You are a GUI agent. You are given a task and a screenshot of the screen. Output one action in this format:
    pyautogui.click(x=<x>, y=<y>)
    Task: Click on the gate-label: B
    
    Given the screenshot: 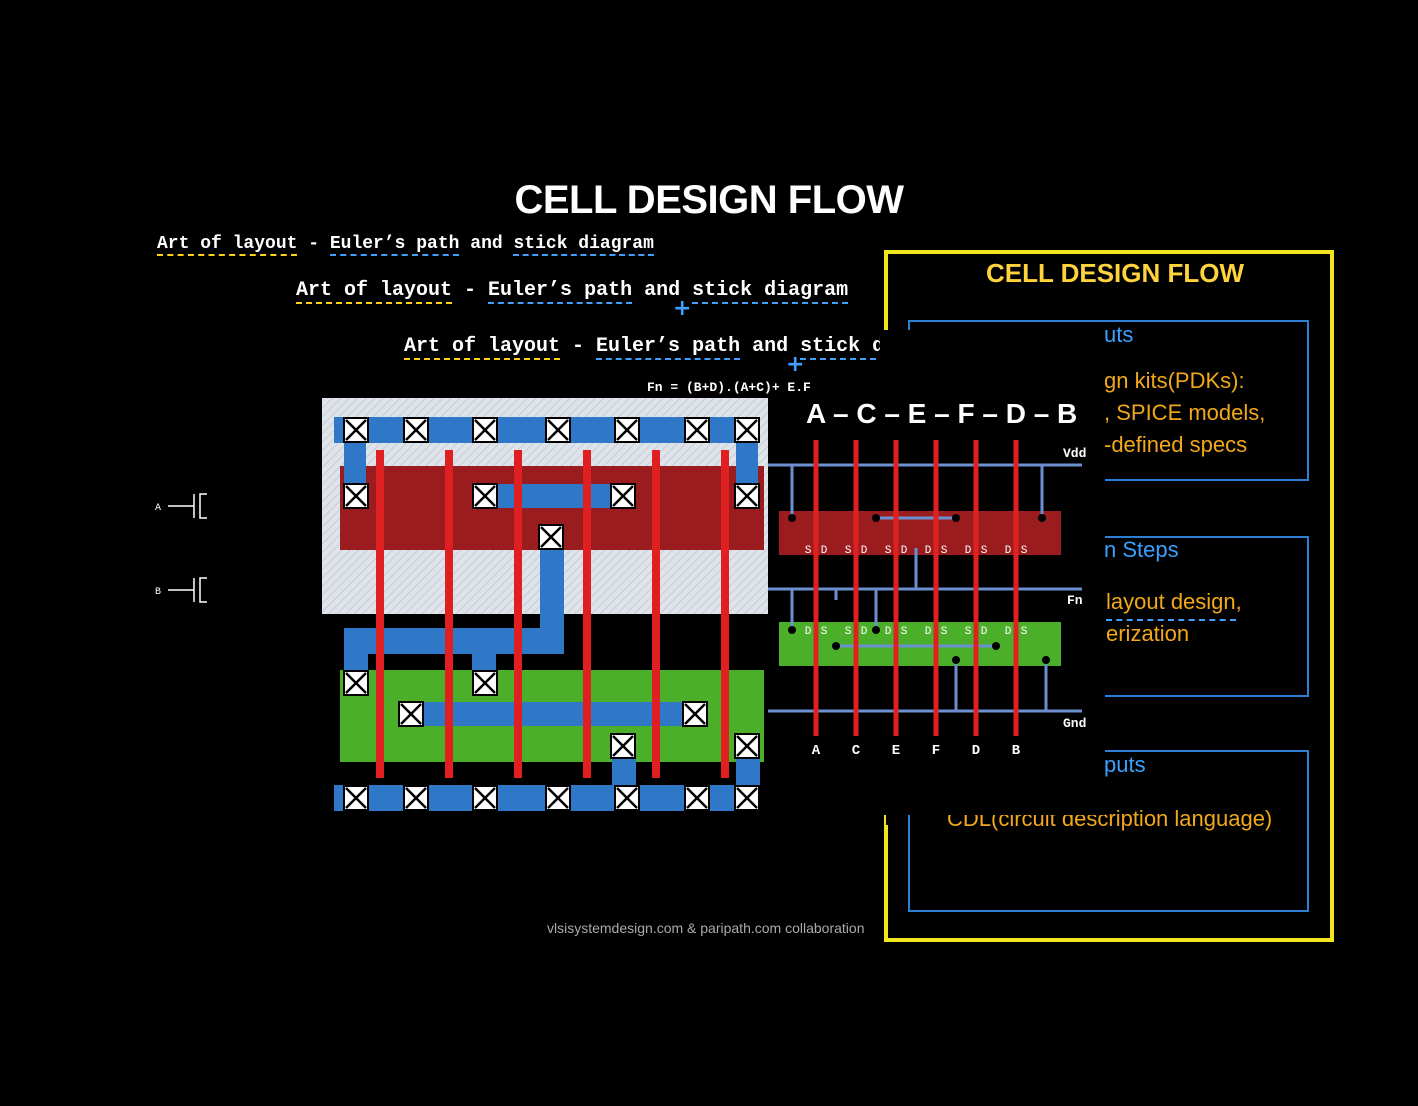 What is the action you would take?
    pyautogui.click(x=1016, y=751)
    